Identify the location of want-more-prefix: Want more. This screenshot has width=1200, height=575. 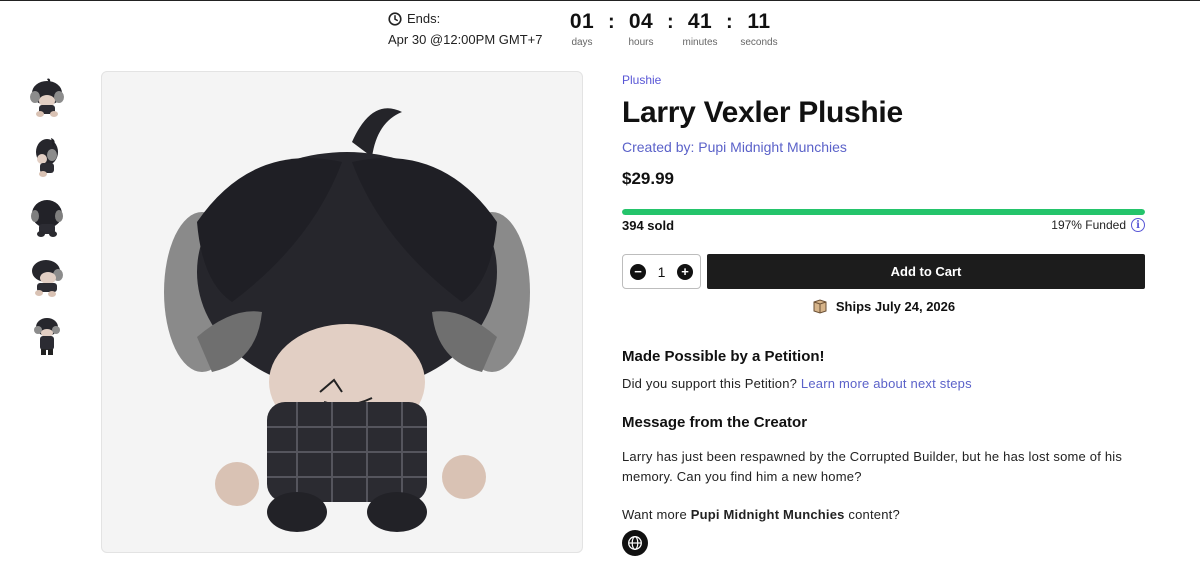
(654, 514).